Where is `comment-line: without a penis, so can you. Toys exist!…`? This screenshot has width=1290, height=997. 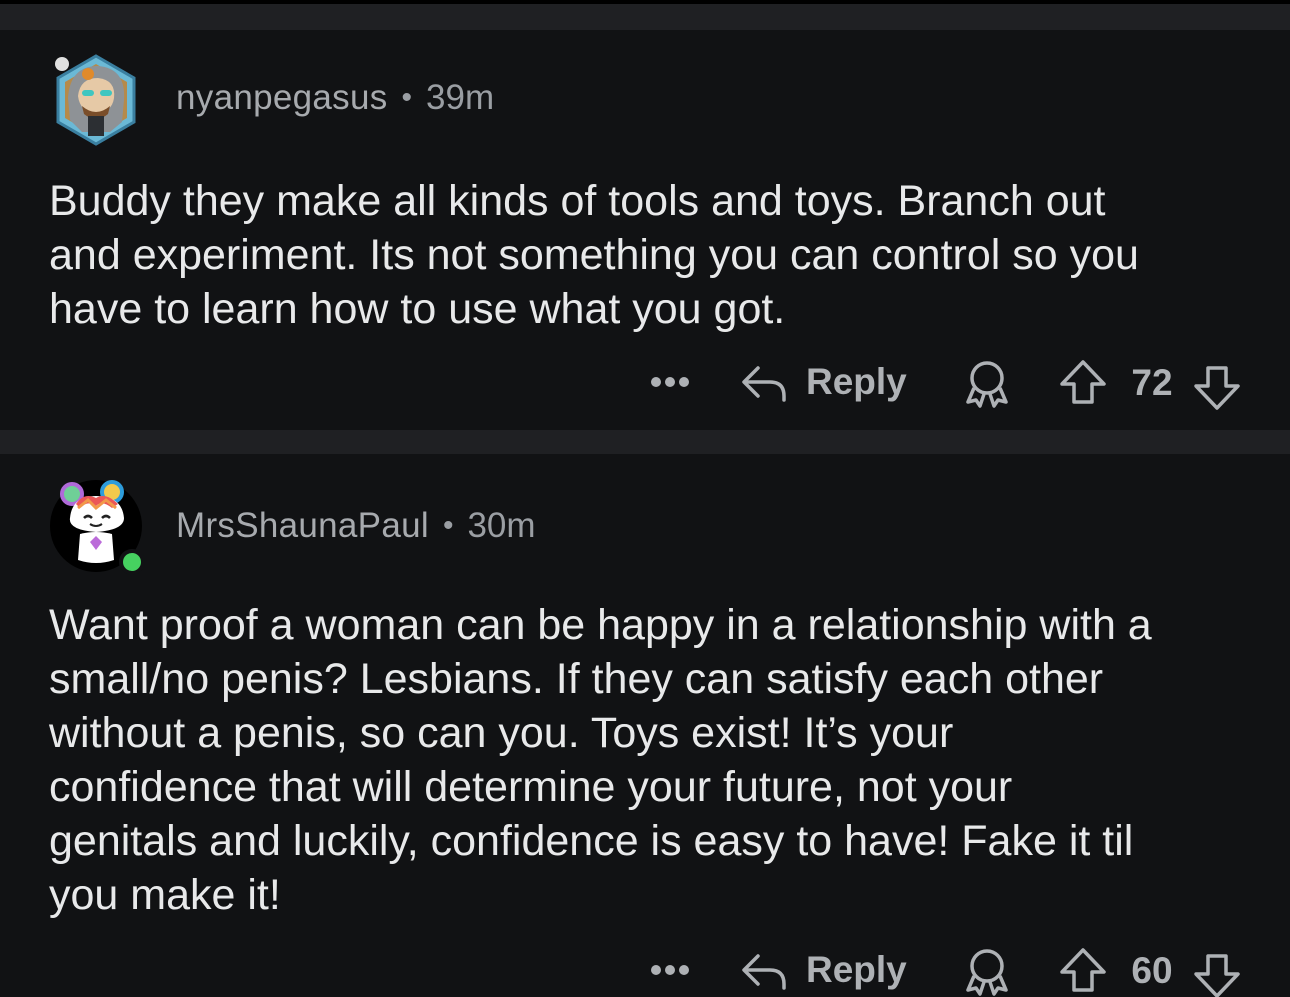 comment-line: without a penis, so can you. Toys exist!… is located at coordinates (501, 733).